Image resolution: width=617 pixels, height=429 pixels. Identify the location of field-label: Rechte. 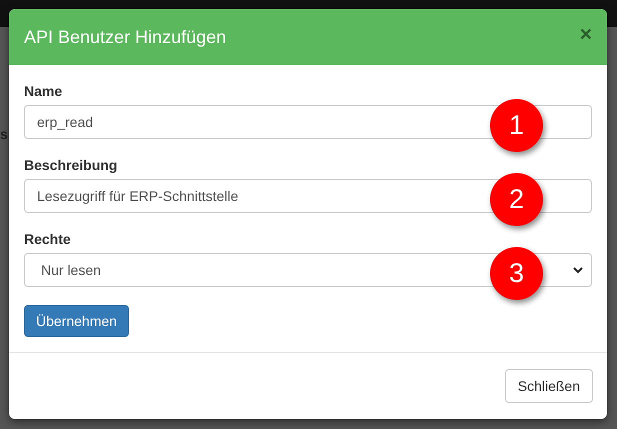
(47, 239).